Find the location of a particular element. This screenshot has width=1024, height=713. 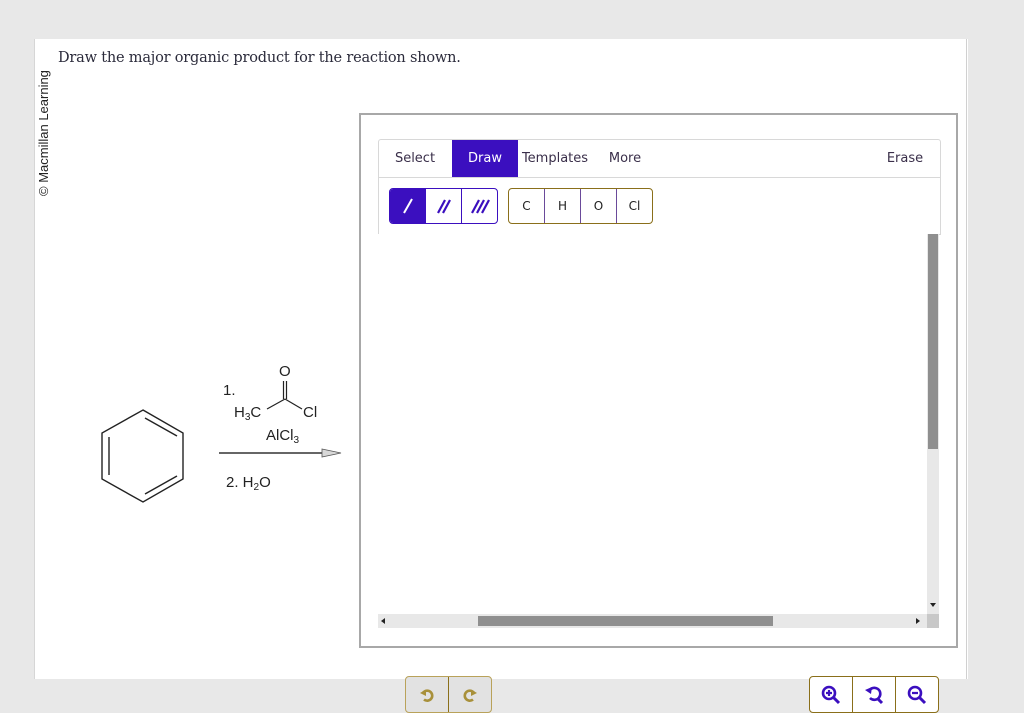

scroll-right-arrow-icon is located at coordinates (918, 621).